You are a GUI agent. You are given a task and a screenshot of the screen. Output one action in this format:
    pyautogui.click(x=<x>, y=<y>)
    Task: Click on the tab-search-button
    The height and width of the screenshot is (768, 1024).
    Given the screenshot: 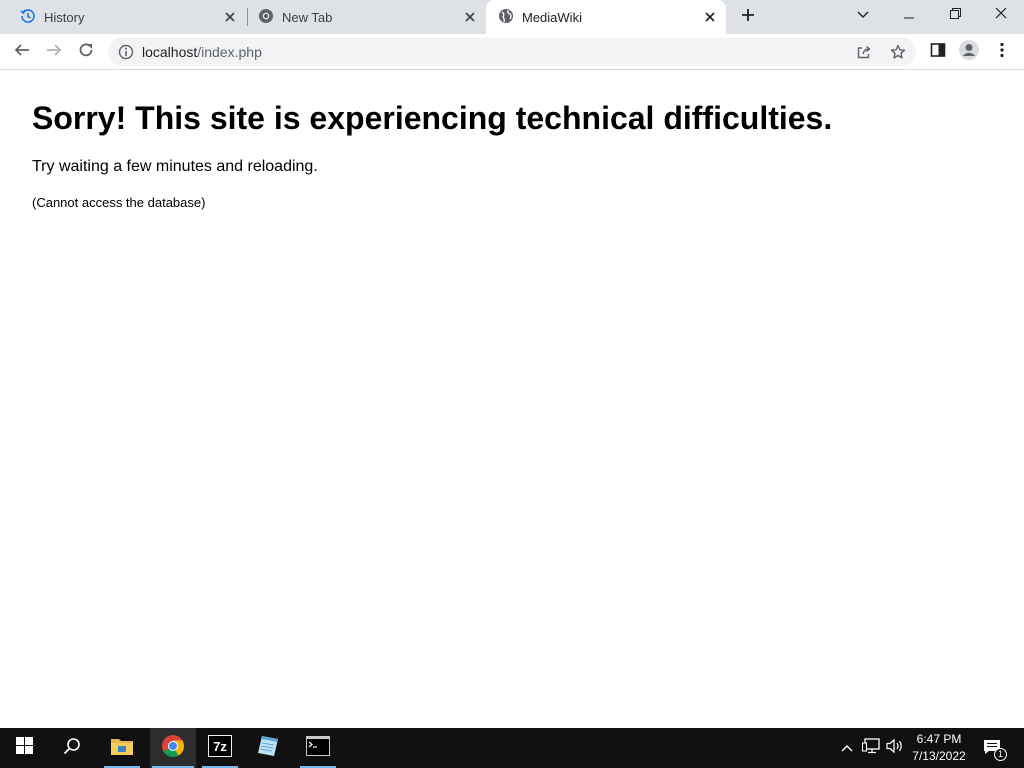 What is the action you would take?
    pyautogui.click(x=863, y=15)
    